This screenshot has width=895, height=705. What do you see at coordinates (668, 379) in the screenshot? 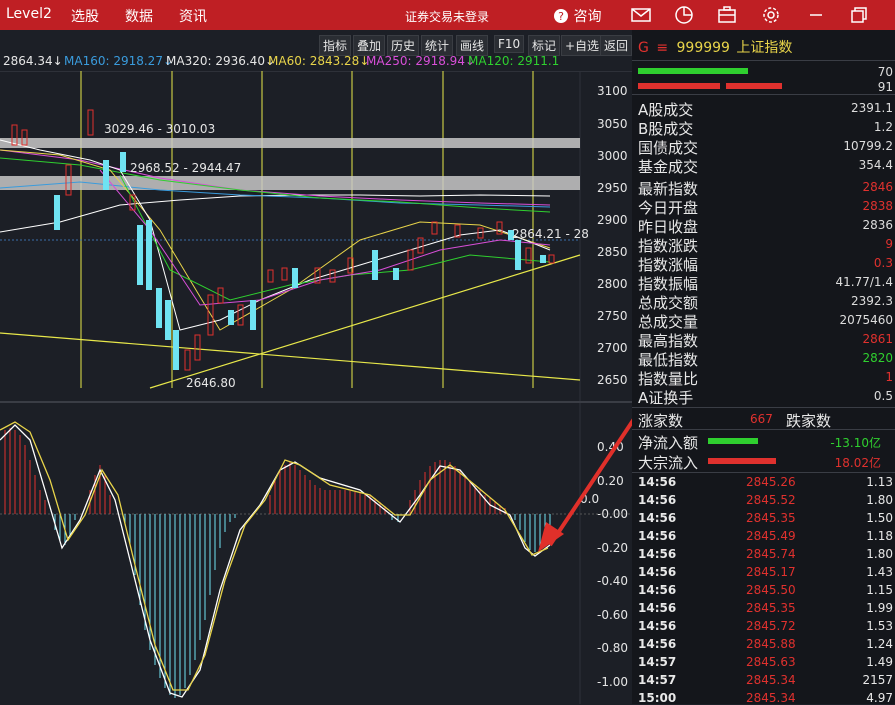
I see `stat-label: 指数量比` at bounding box center [668, 379].